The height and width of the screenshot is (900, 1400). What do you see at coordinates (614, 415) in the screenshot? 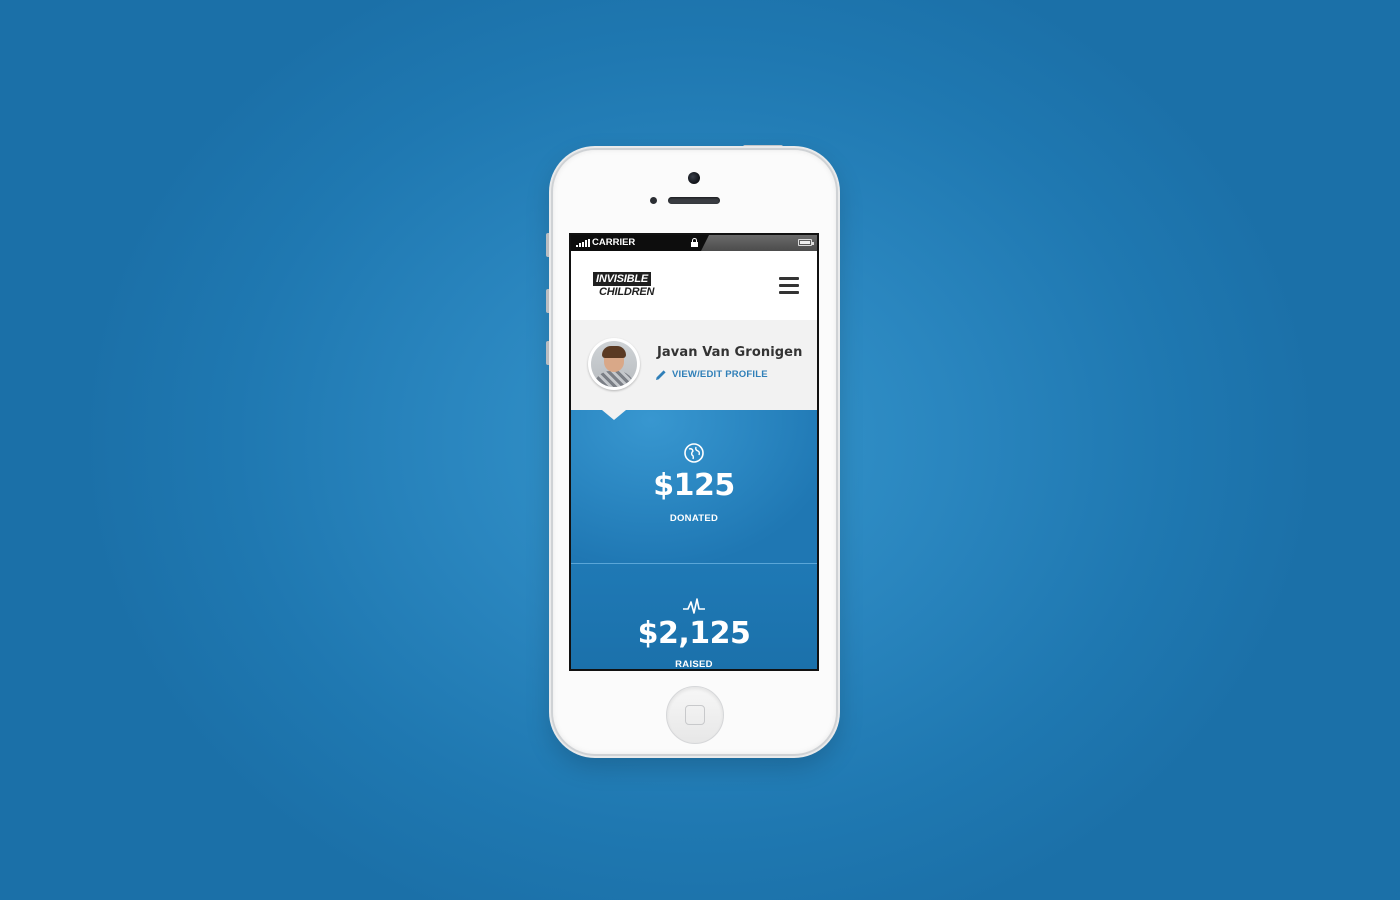
I see `profile-pointer` at bounding box center [614, 415].